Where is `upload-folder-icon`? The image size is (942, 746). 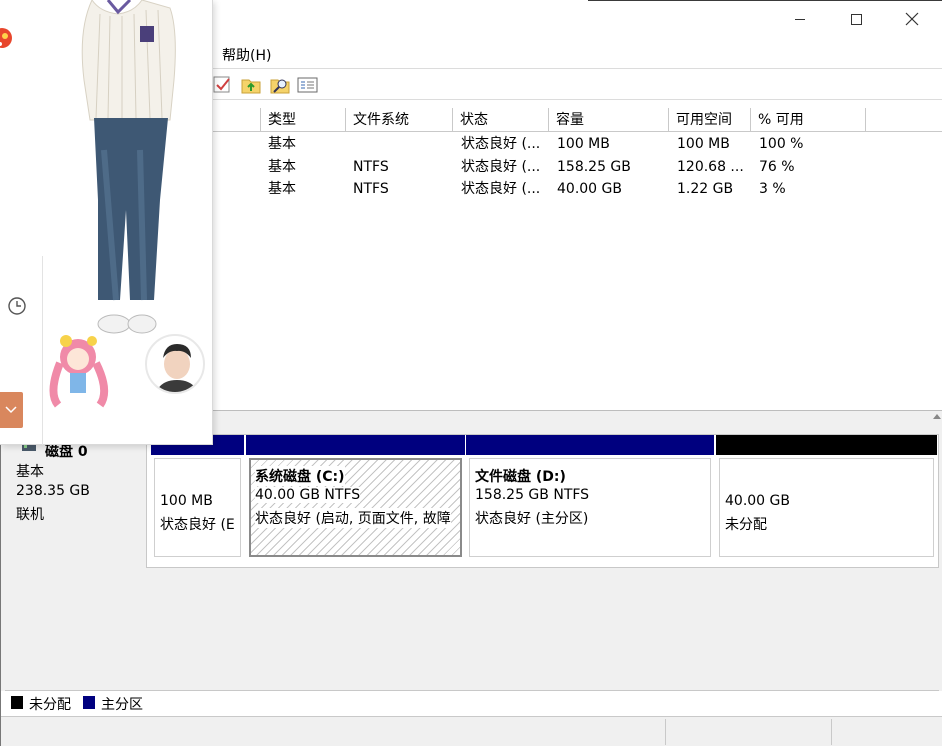 upload-folder-icon is located at coordinates (251, 85).